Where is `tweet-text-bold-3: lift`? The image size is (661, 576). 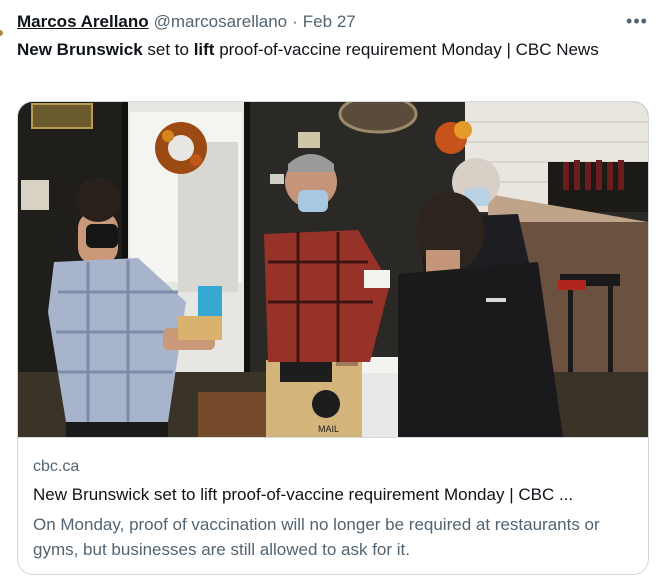 tweet-text-bold-3: lift is located at coordinates (204, 49).